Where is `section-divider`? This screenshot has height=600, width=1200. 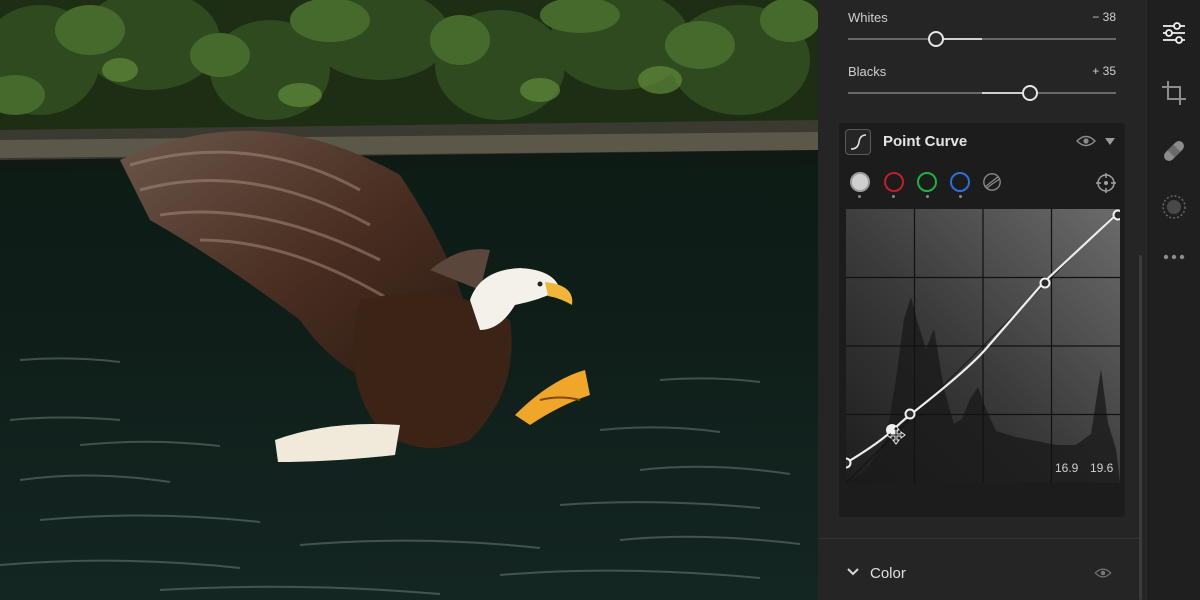
section-divider is located at coordinates (979, 538).